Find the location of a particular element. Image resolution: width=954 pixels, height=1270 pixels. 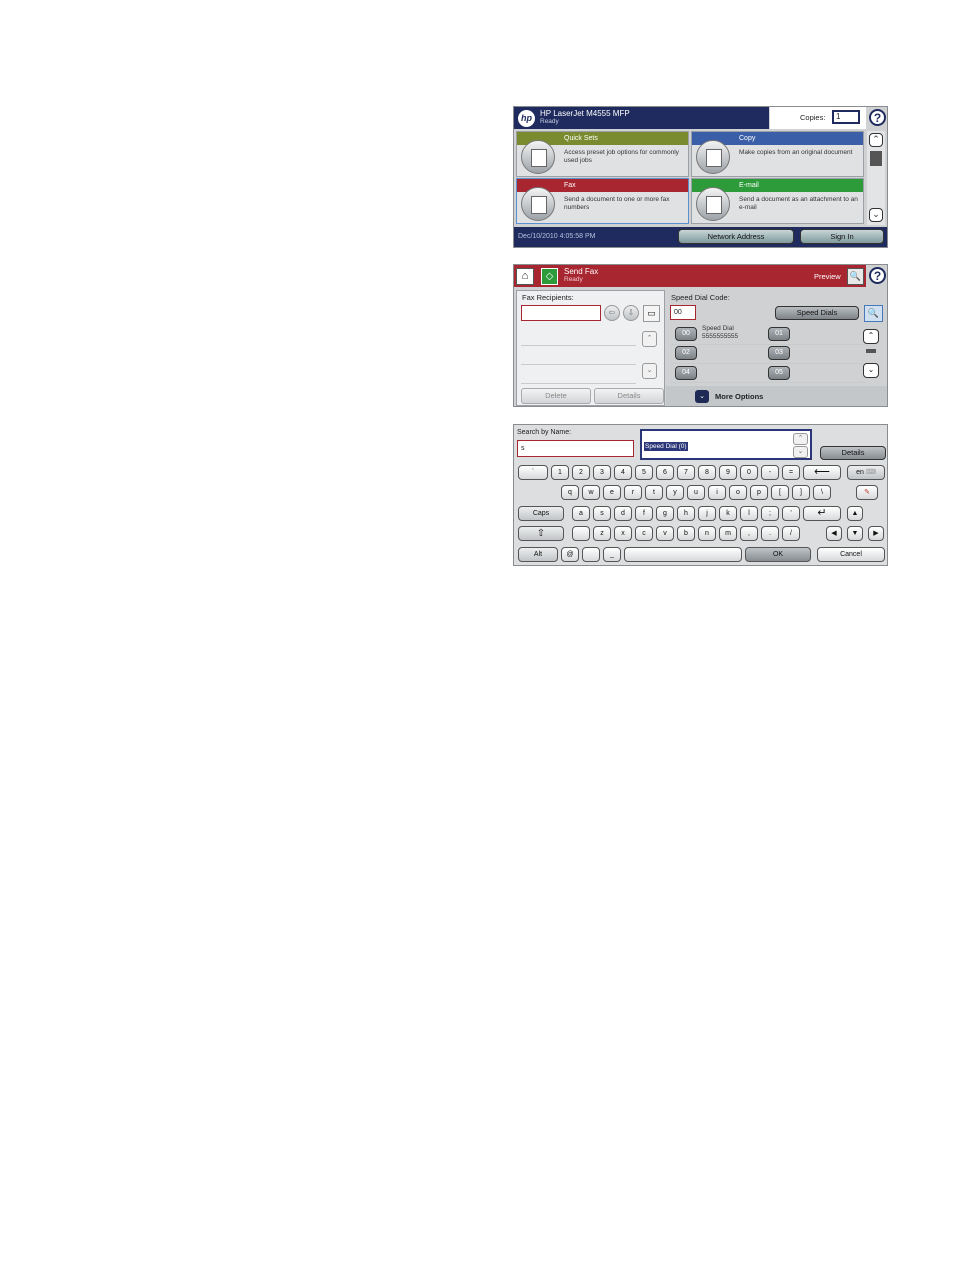

key: - is located at coordinates (770, 472).